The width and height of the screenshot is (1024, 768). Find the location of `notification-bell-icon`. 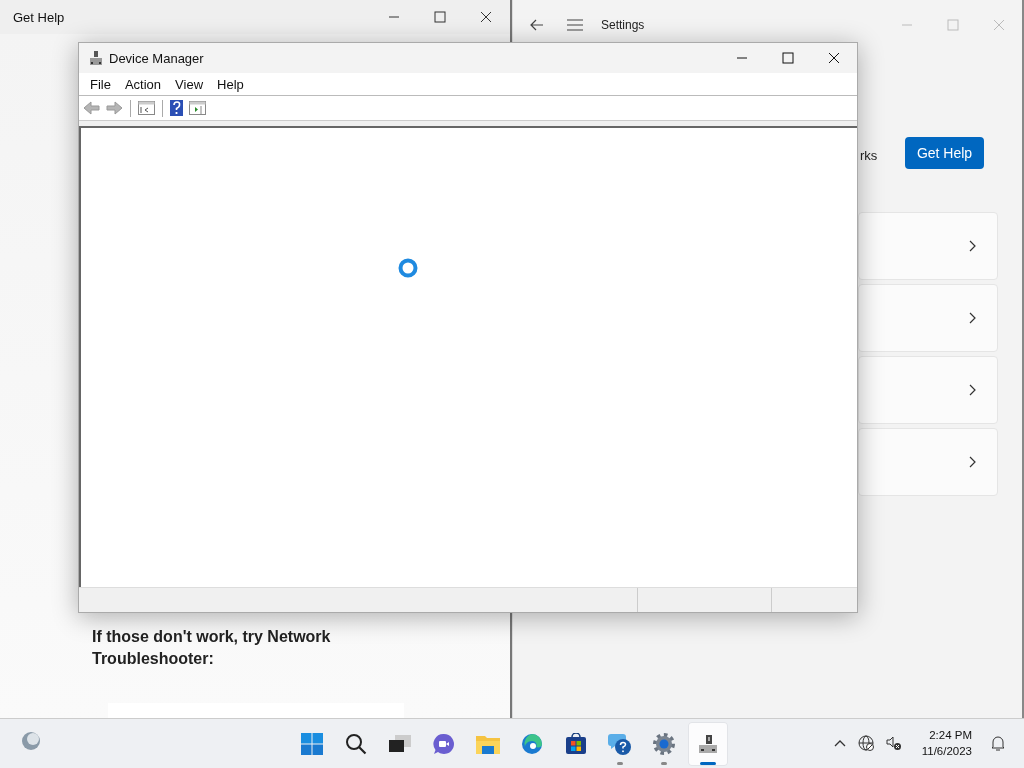

notification-bell-icon is located at coordinates (998, 743).